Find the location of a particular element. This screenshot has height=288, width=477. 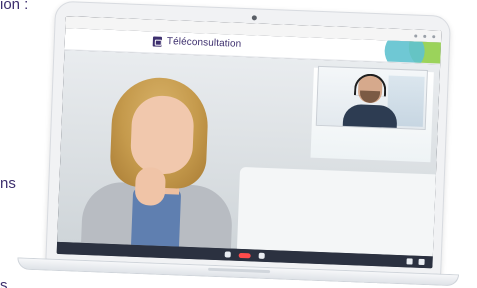

grid-view-icon is located at coordinates (409, 261).